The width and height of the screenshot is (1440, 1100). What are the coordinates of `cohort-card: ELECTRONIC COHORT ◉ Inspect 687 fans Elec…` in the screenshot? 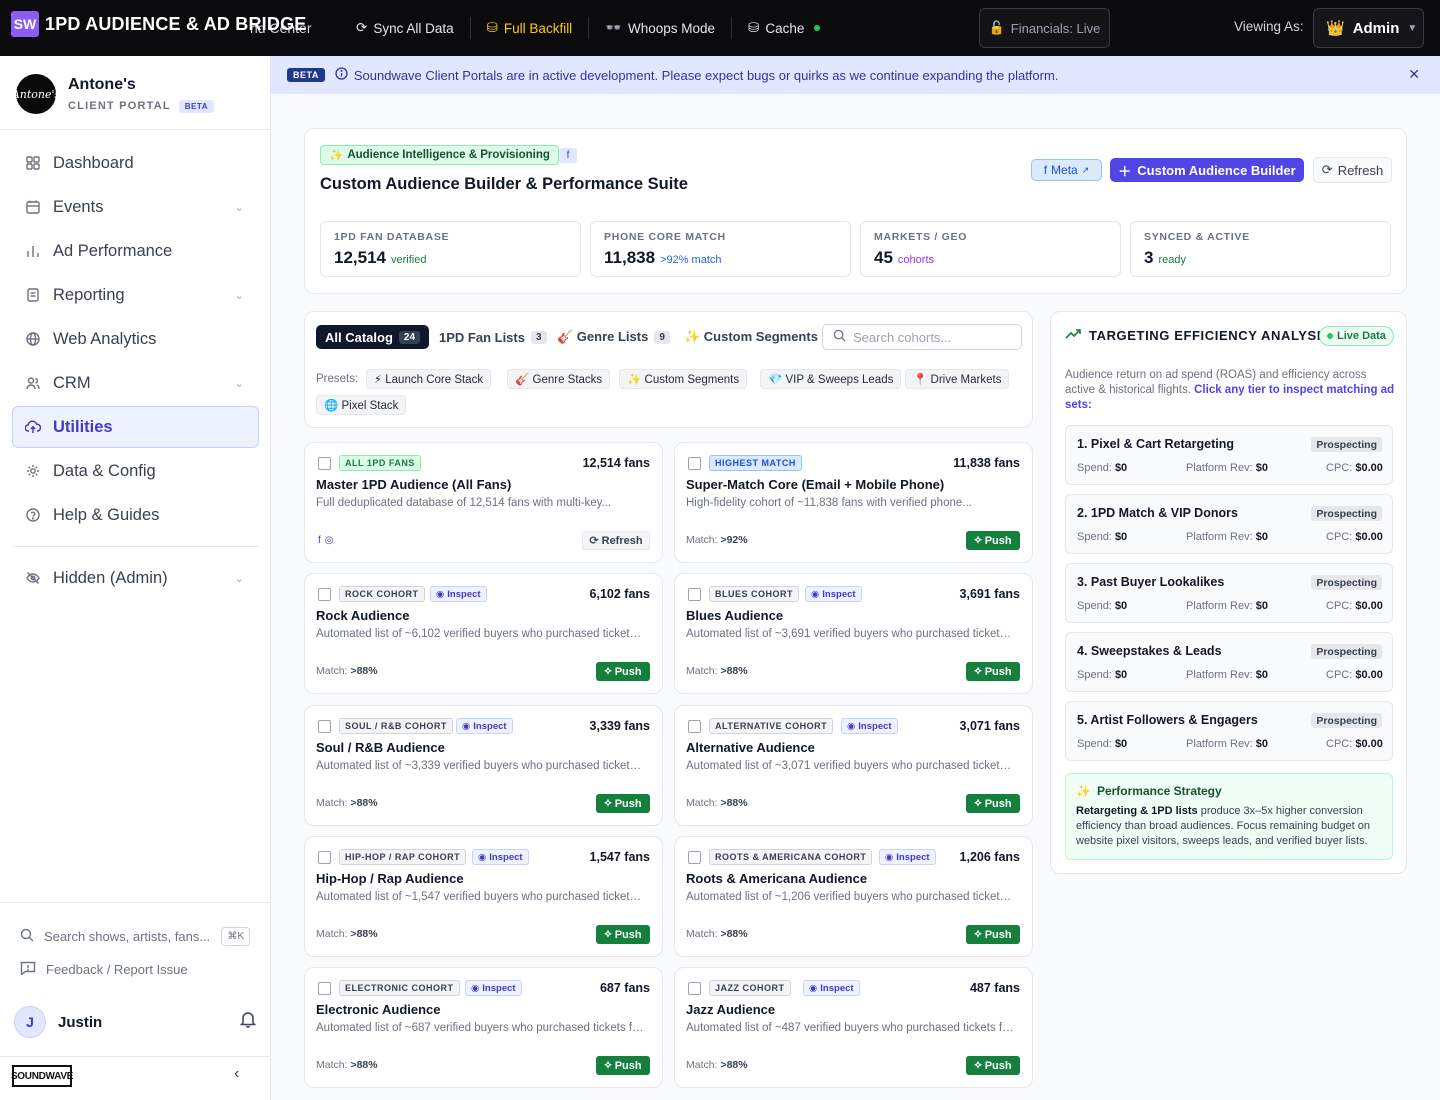 It's located at (483, 1027).